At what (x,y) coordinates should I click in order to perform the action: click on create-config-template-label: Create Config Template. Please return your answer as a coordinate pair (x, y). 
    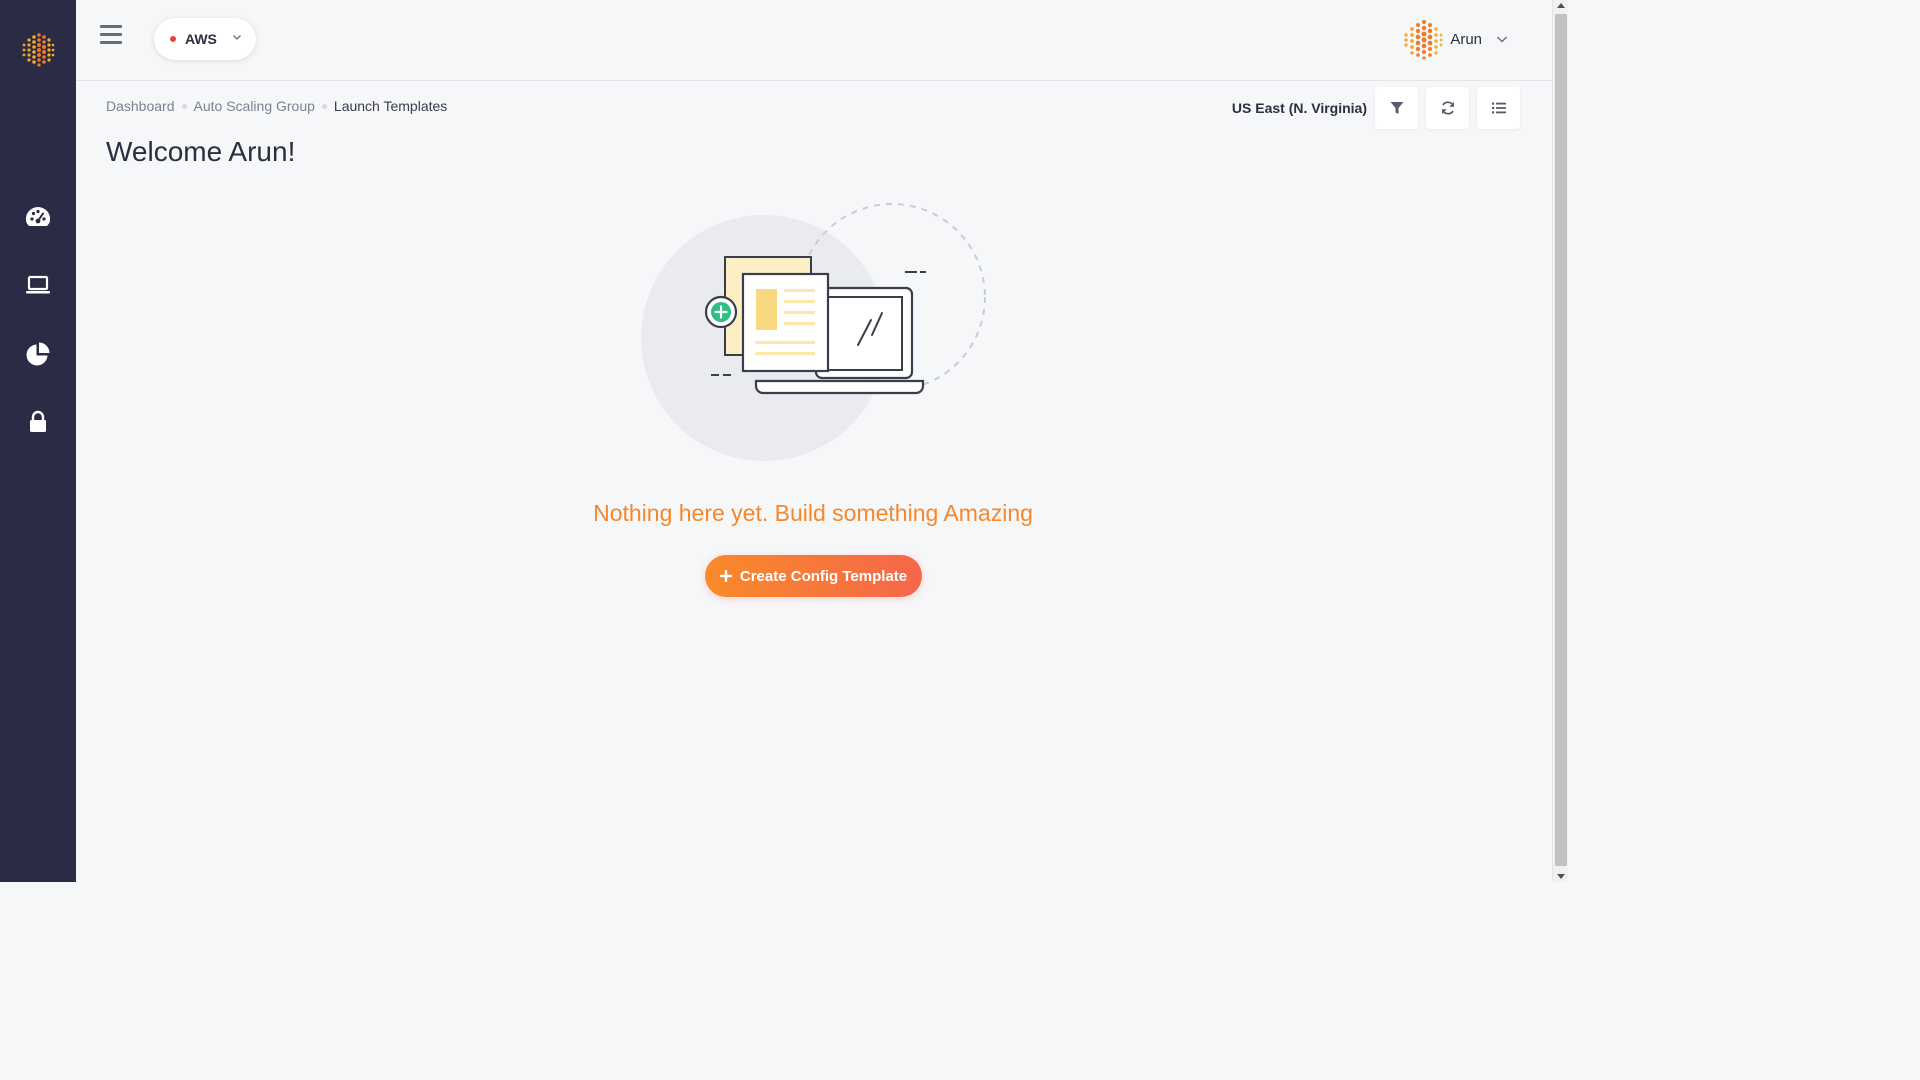
    Looking at the image, I should click on (823, 576).